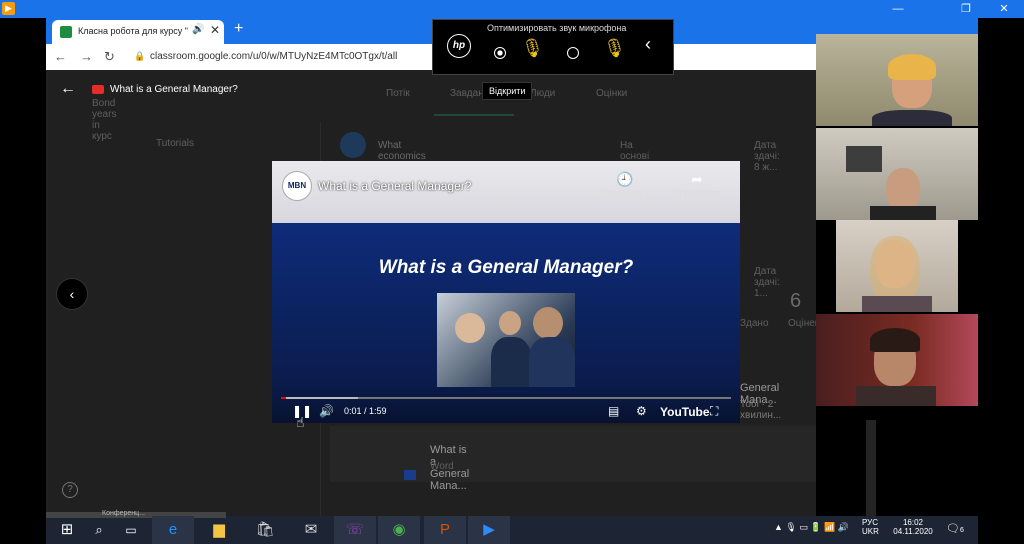  What do you see at coordinates (697, 179) in the screenshot?
I see `share-icon: ➦` at bounding box center [697, 179].